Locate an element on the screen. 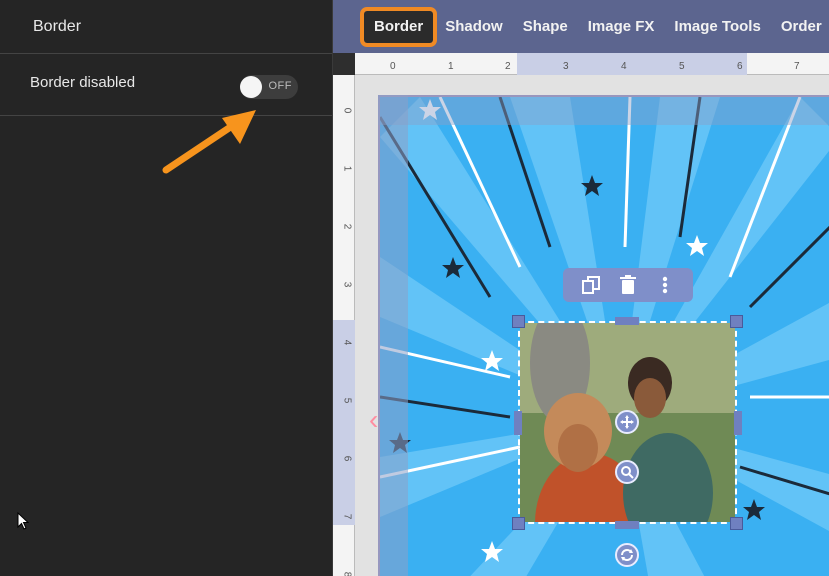 The height and width of the screenshot is (576, 829). horizontal-ruler: 0 1 2 3 4 5 6 7 is located at coordinates (581, 64).